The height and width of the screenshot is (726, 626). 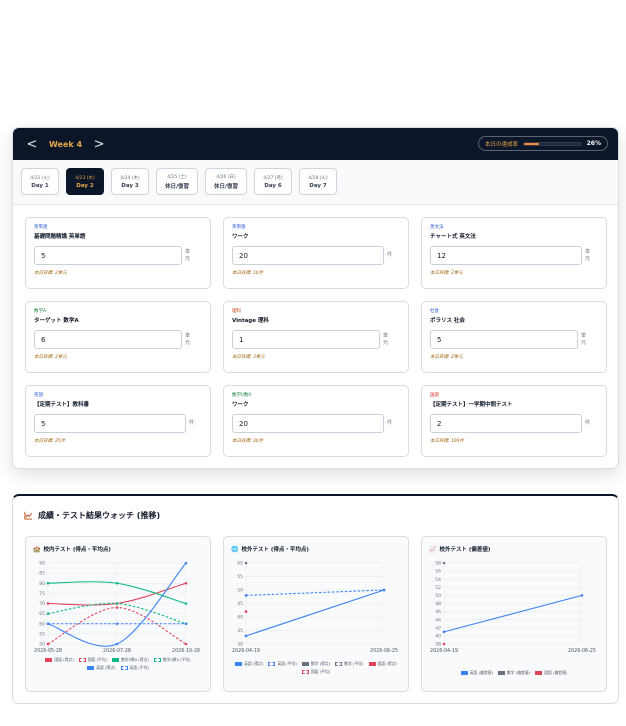 What do you see at coordinates (315, 664) in the screenshot?
I see `legend-item: 数学 (得点)` at bounding box center [315, 664].